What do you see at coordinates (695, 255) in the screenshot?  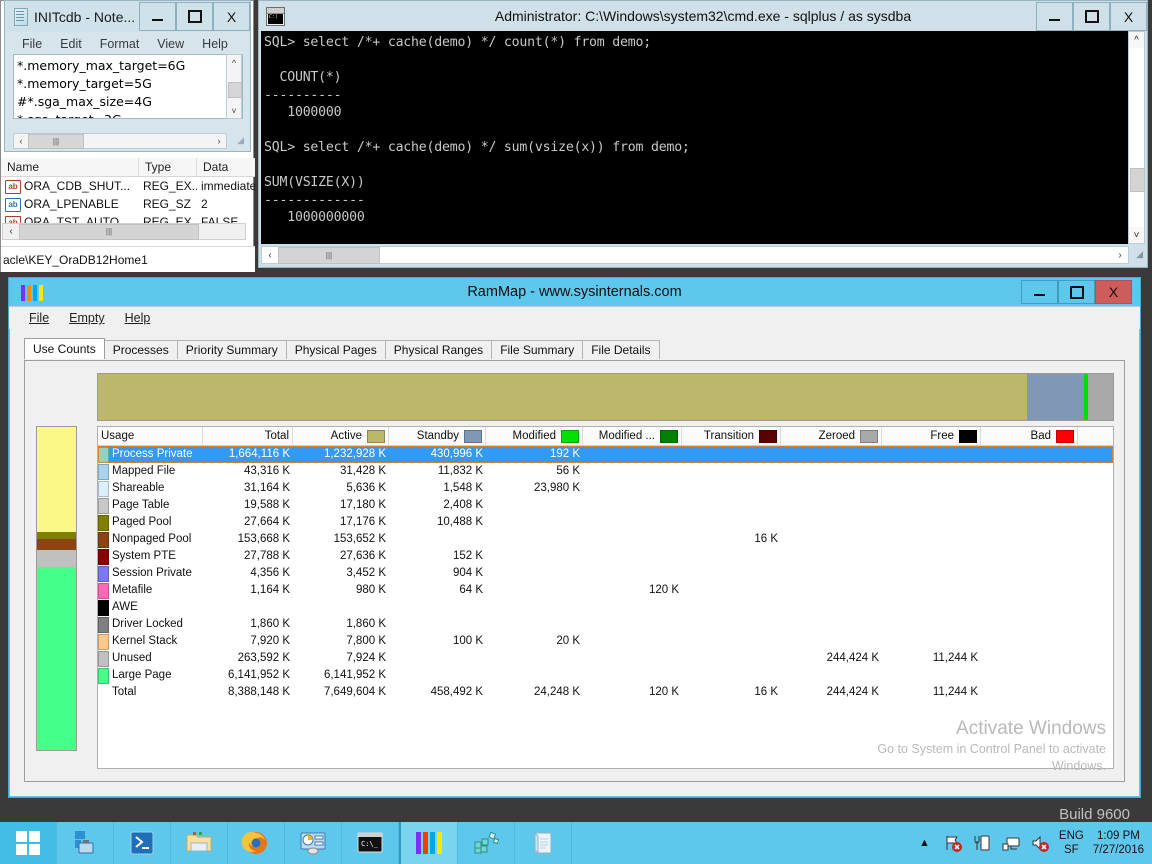 I see `cmd-horizontal-scrollbar: ‹ ||| ›` at bounding box center [695, 255].